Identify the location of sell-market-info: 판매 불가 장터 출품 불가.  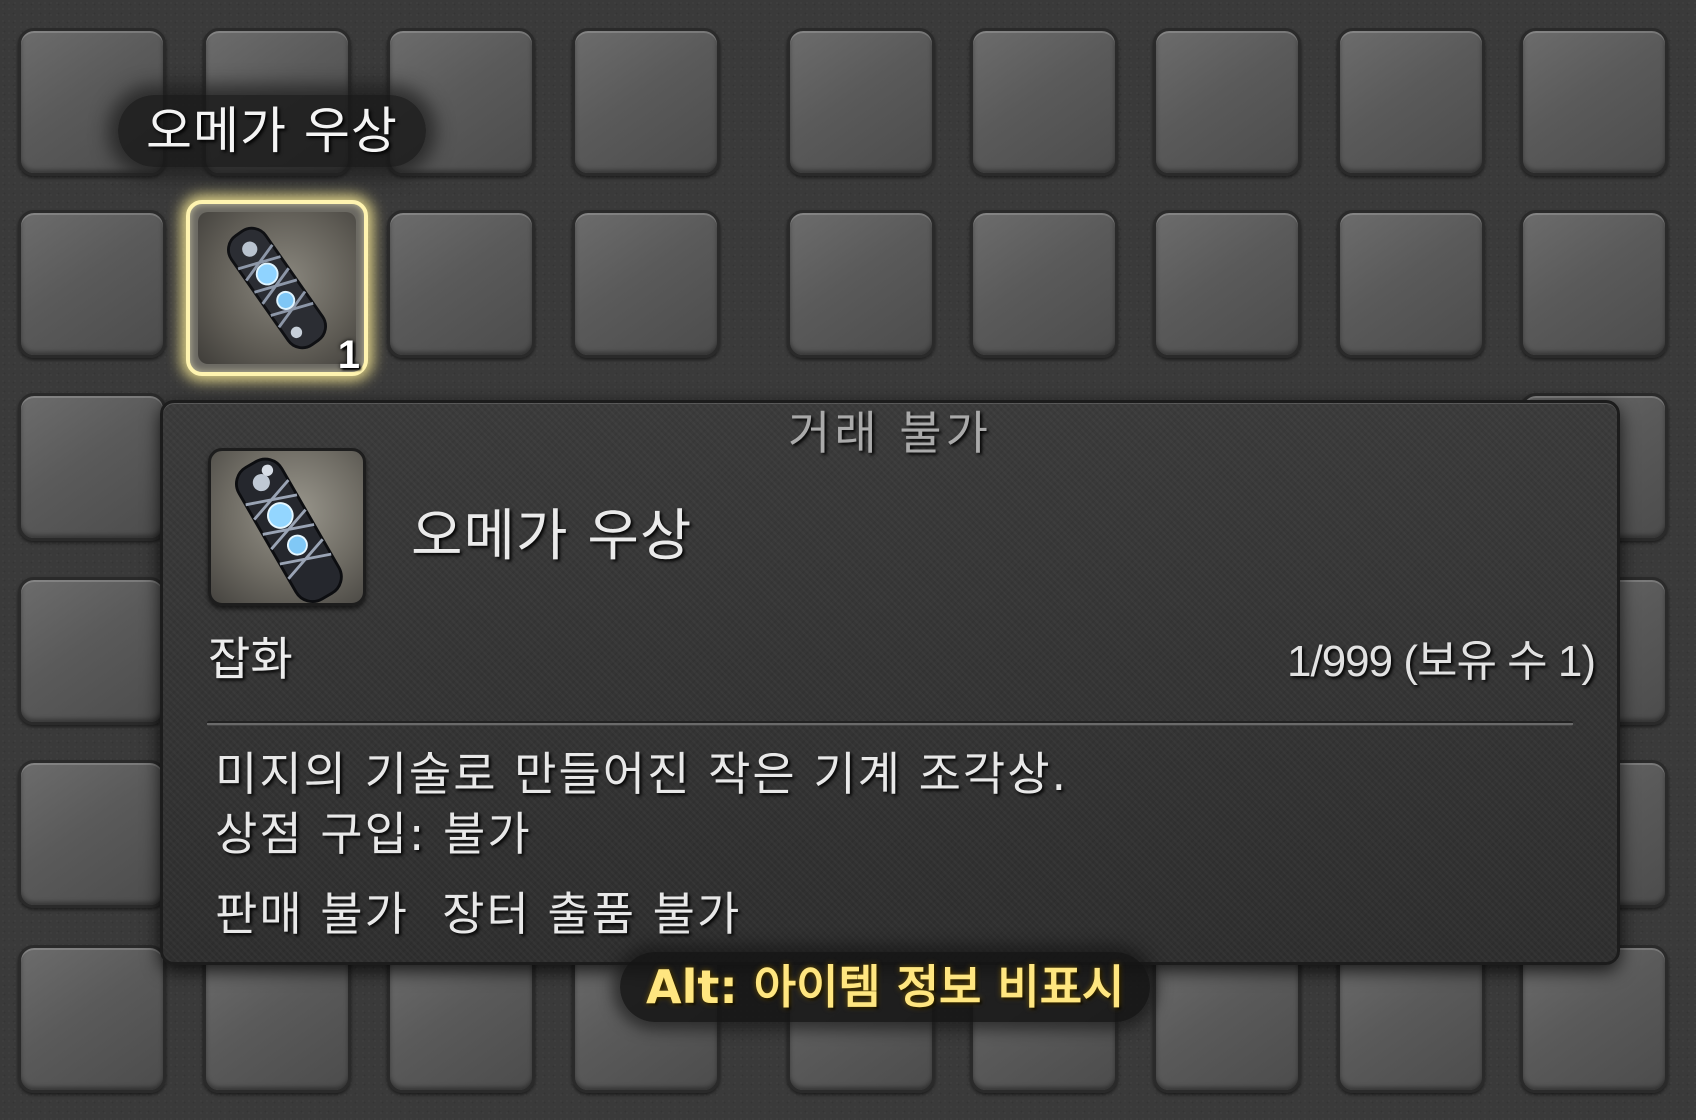
(478, 914).